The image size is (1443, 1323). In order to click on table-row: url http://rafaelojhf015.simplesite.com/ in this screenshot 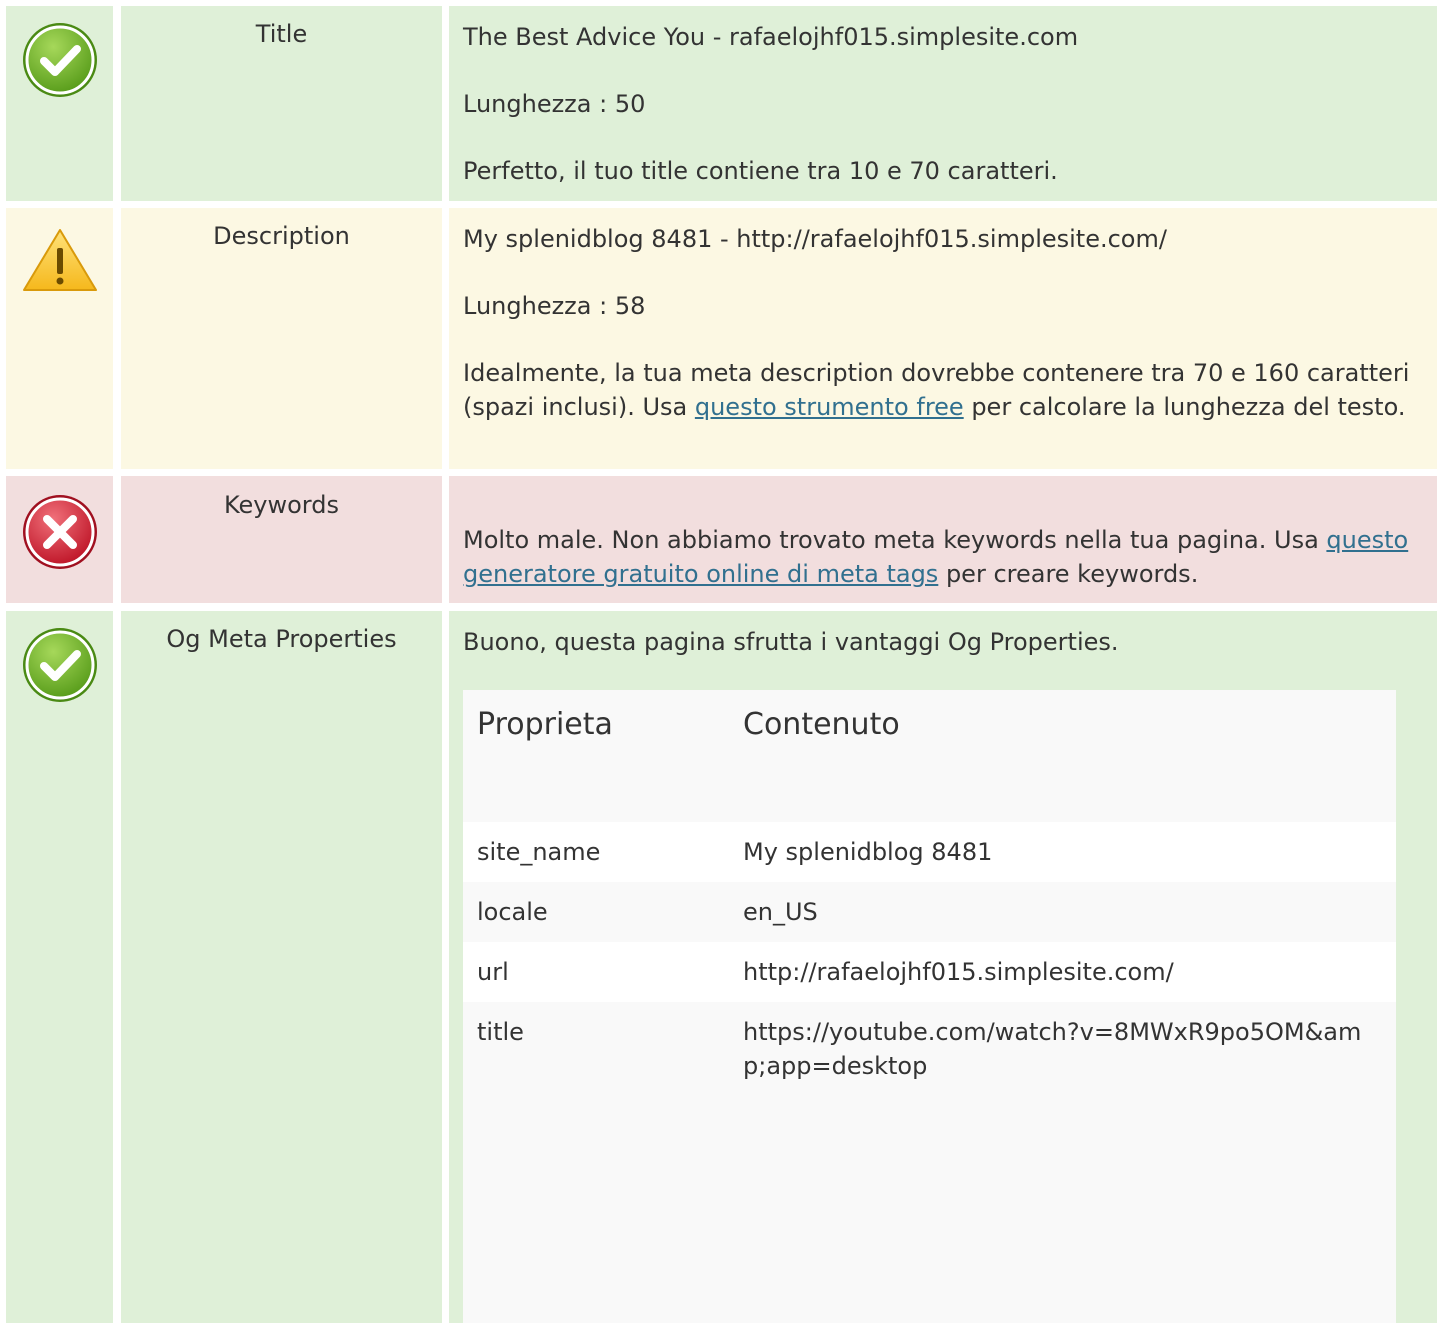, I will do `click(929, 972)`.